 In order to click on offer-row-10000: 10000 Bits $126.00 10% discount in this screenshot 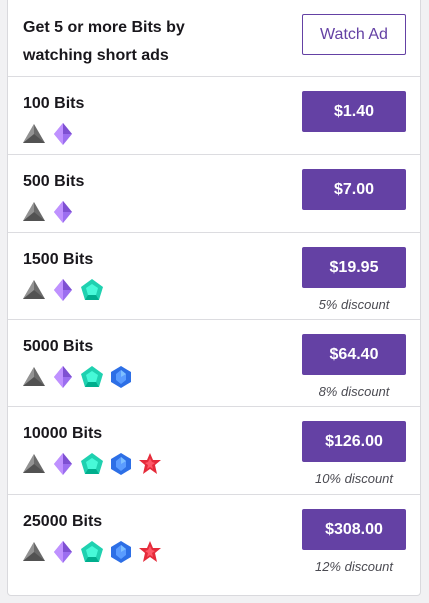, I will do `click(214, 451)`.